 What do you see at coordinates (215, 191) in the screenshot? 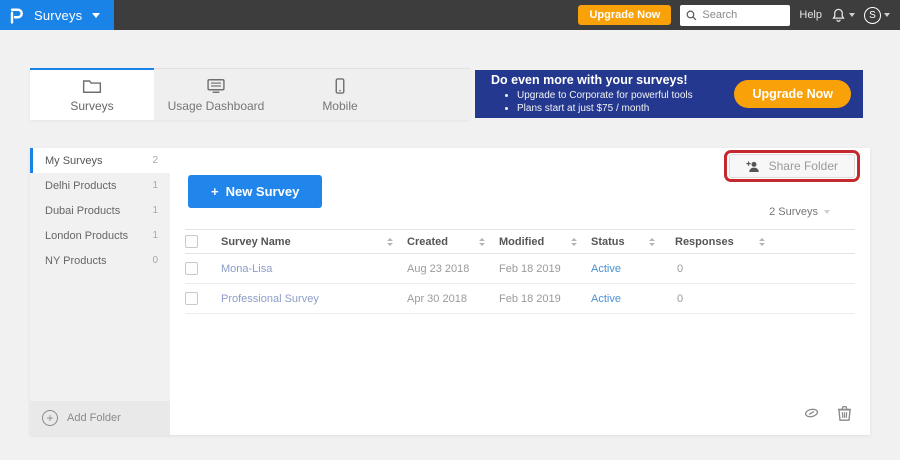
I see `plus-icon: +` at bounding box center [215, 191].